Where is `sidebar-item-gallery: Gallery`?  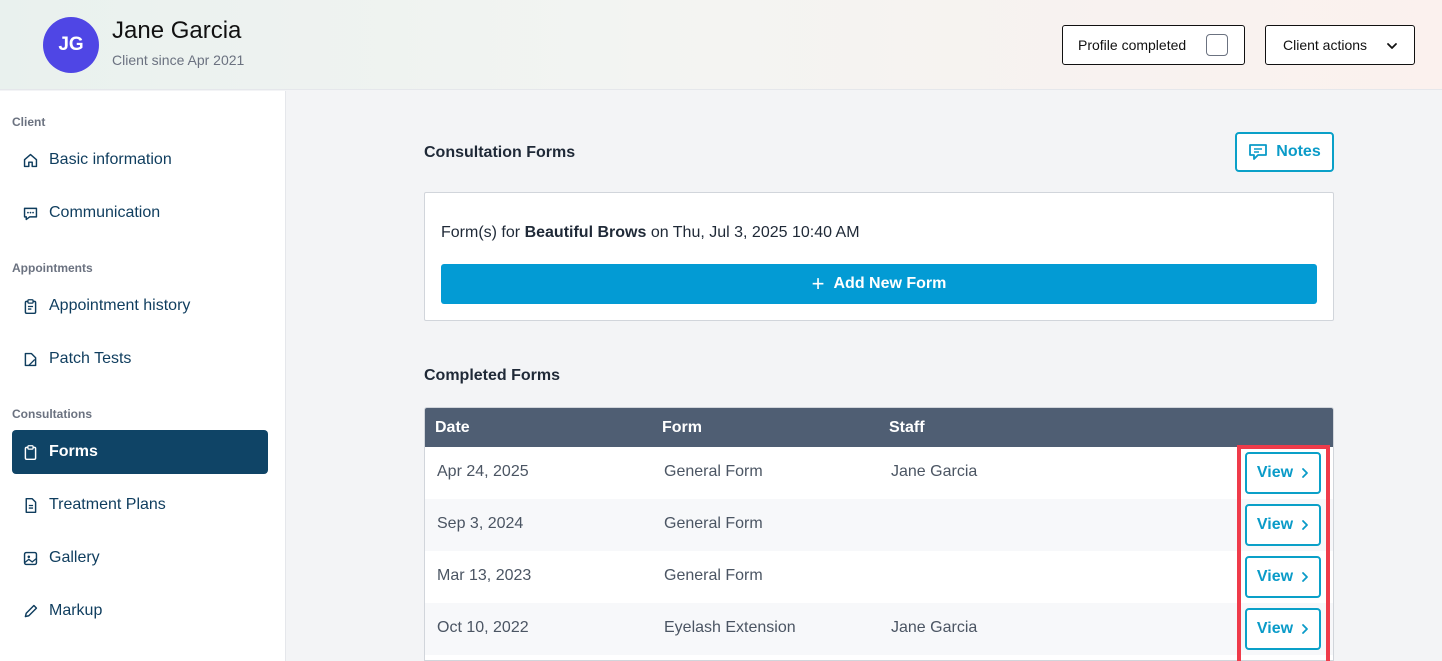 sidebar-item-gallery: Gallery is located at coordinates (140, 558).